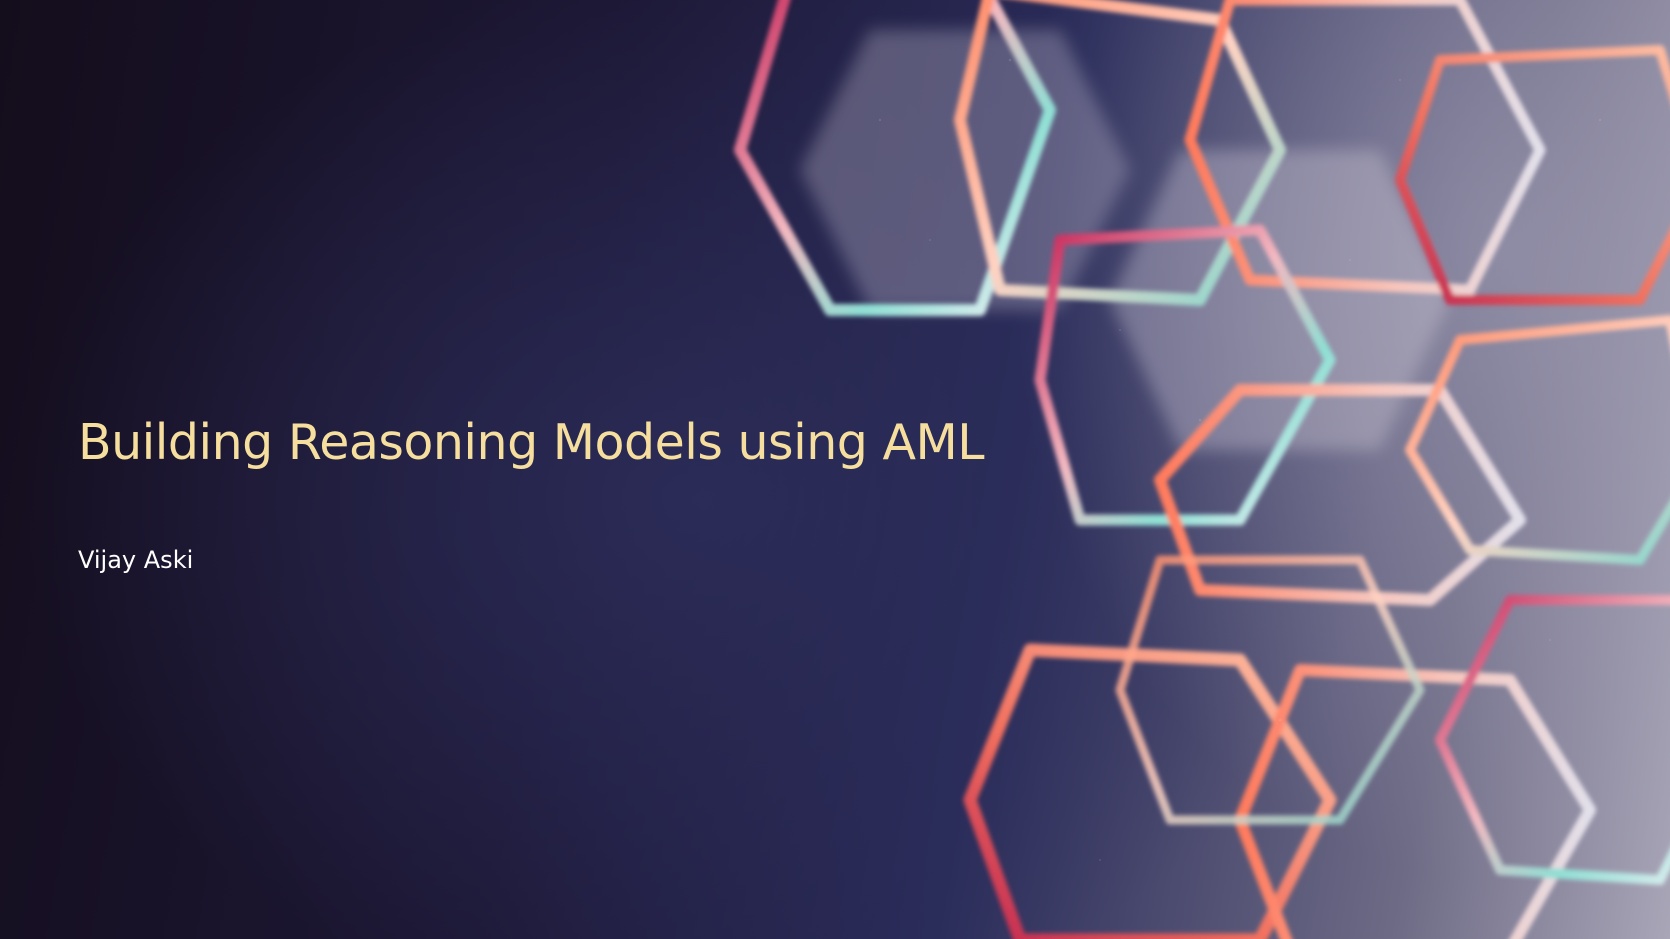 The image size is (1670, 939). I want to click on presenter-name: Vijay Aski, so click(136, 560).